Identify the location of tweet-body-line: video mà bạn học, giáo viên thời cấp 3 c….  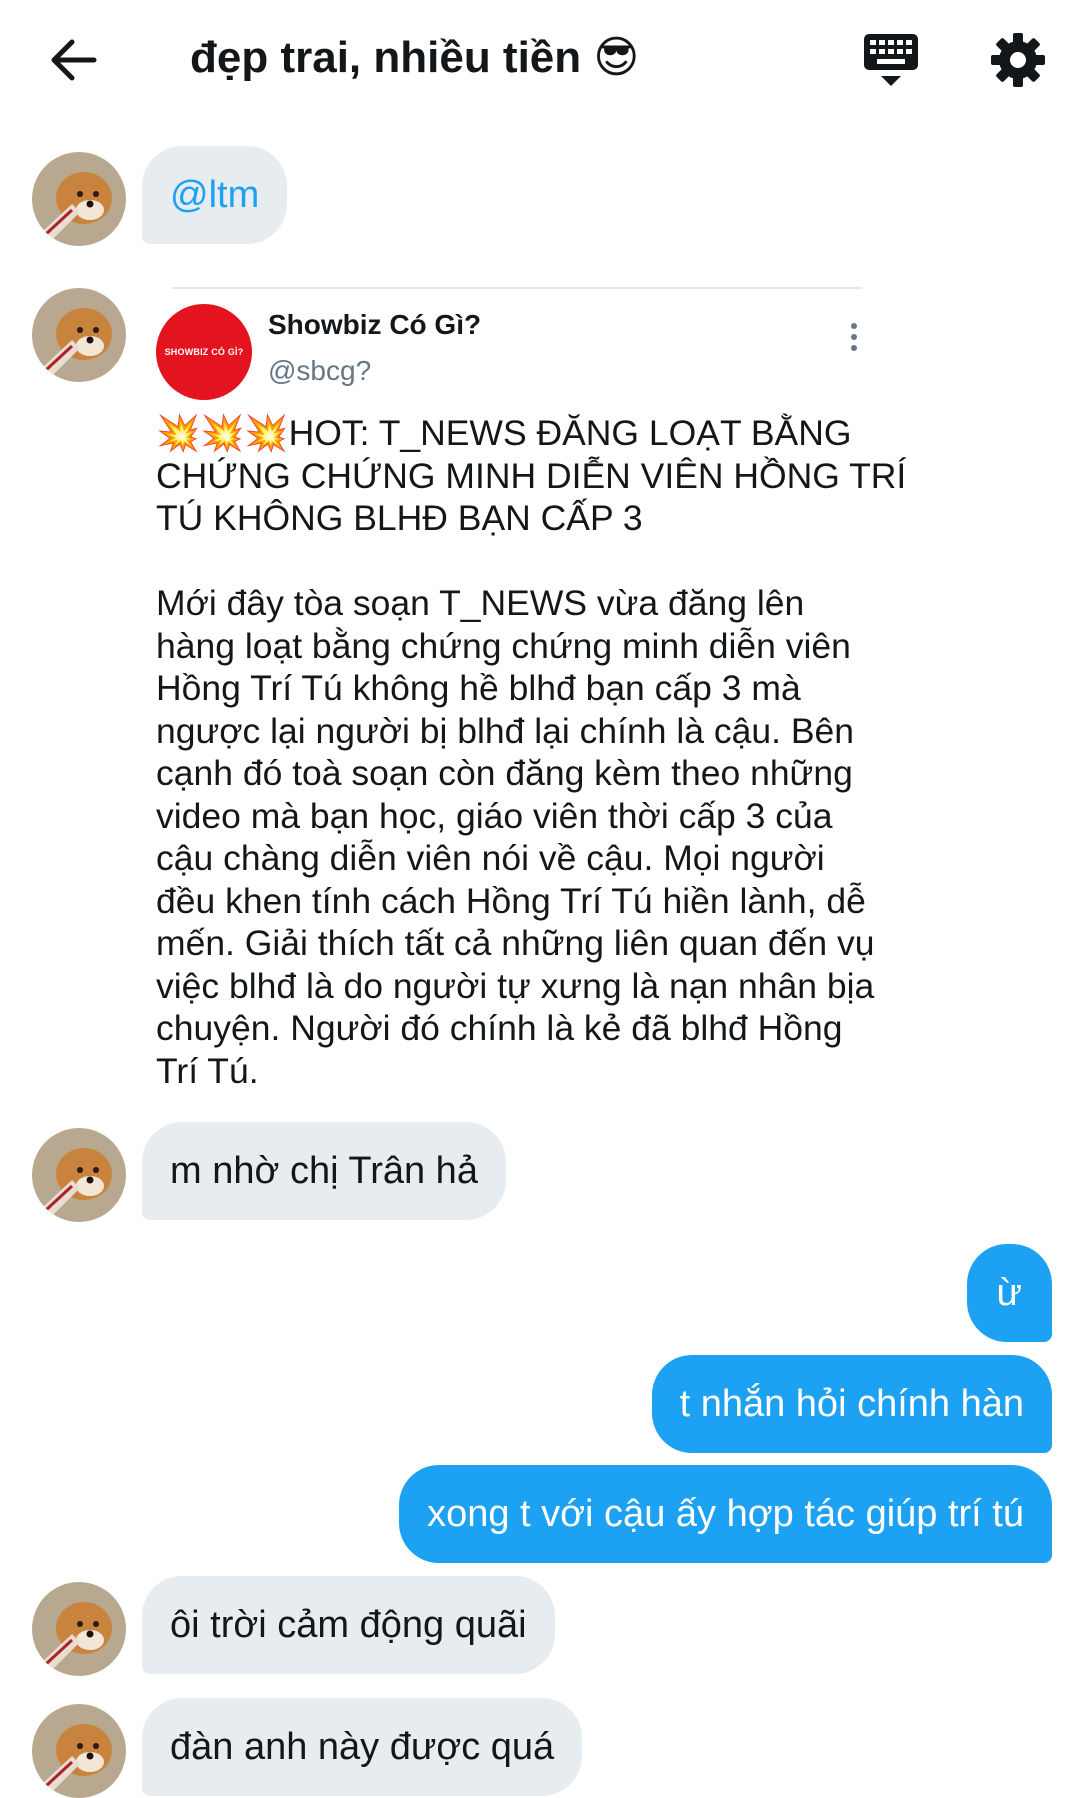
(494, 815).